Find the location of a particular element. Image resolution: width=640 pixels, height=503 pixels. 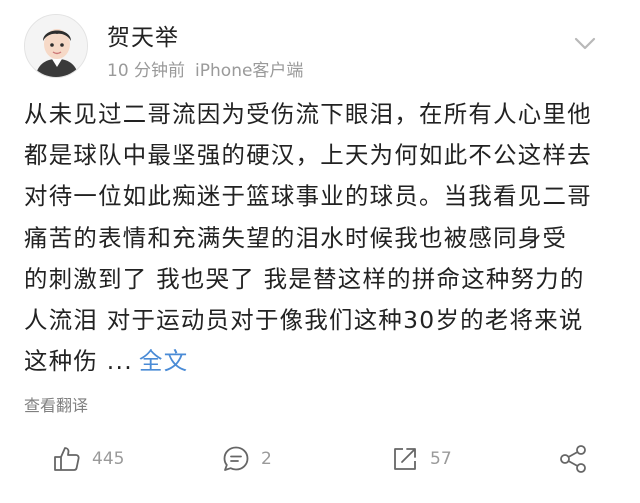

share-button is located at coordinates (573, 459).